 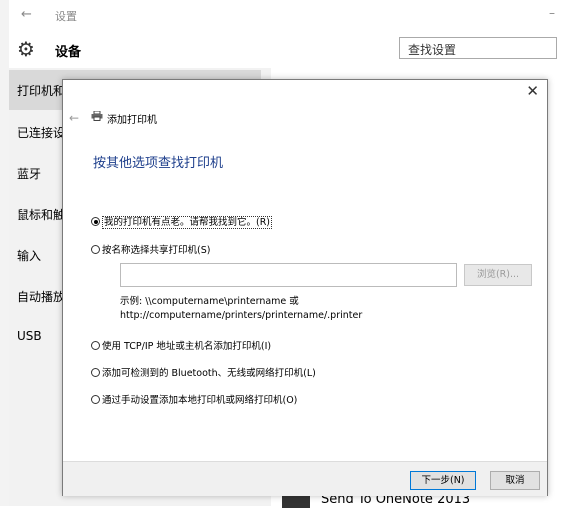 I want to click on sidebar-item-typing: 输入, so click(x=29, y=255).